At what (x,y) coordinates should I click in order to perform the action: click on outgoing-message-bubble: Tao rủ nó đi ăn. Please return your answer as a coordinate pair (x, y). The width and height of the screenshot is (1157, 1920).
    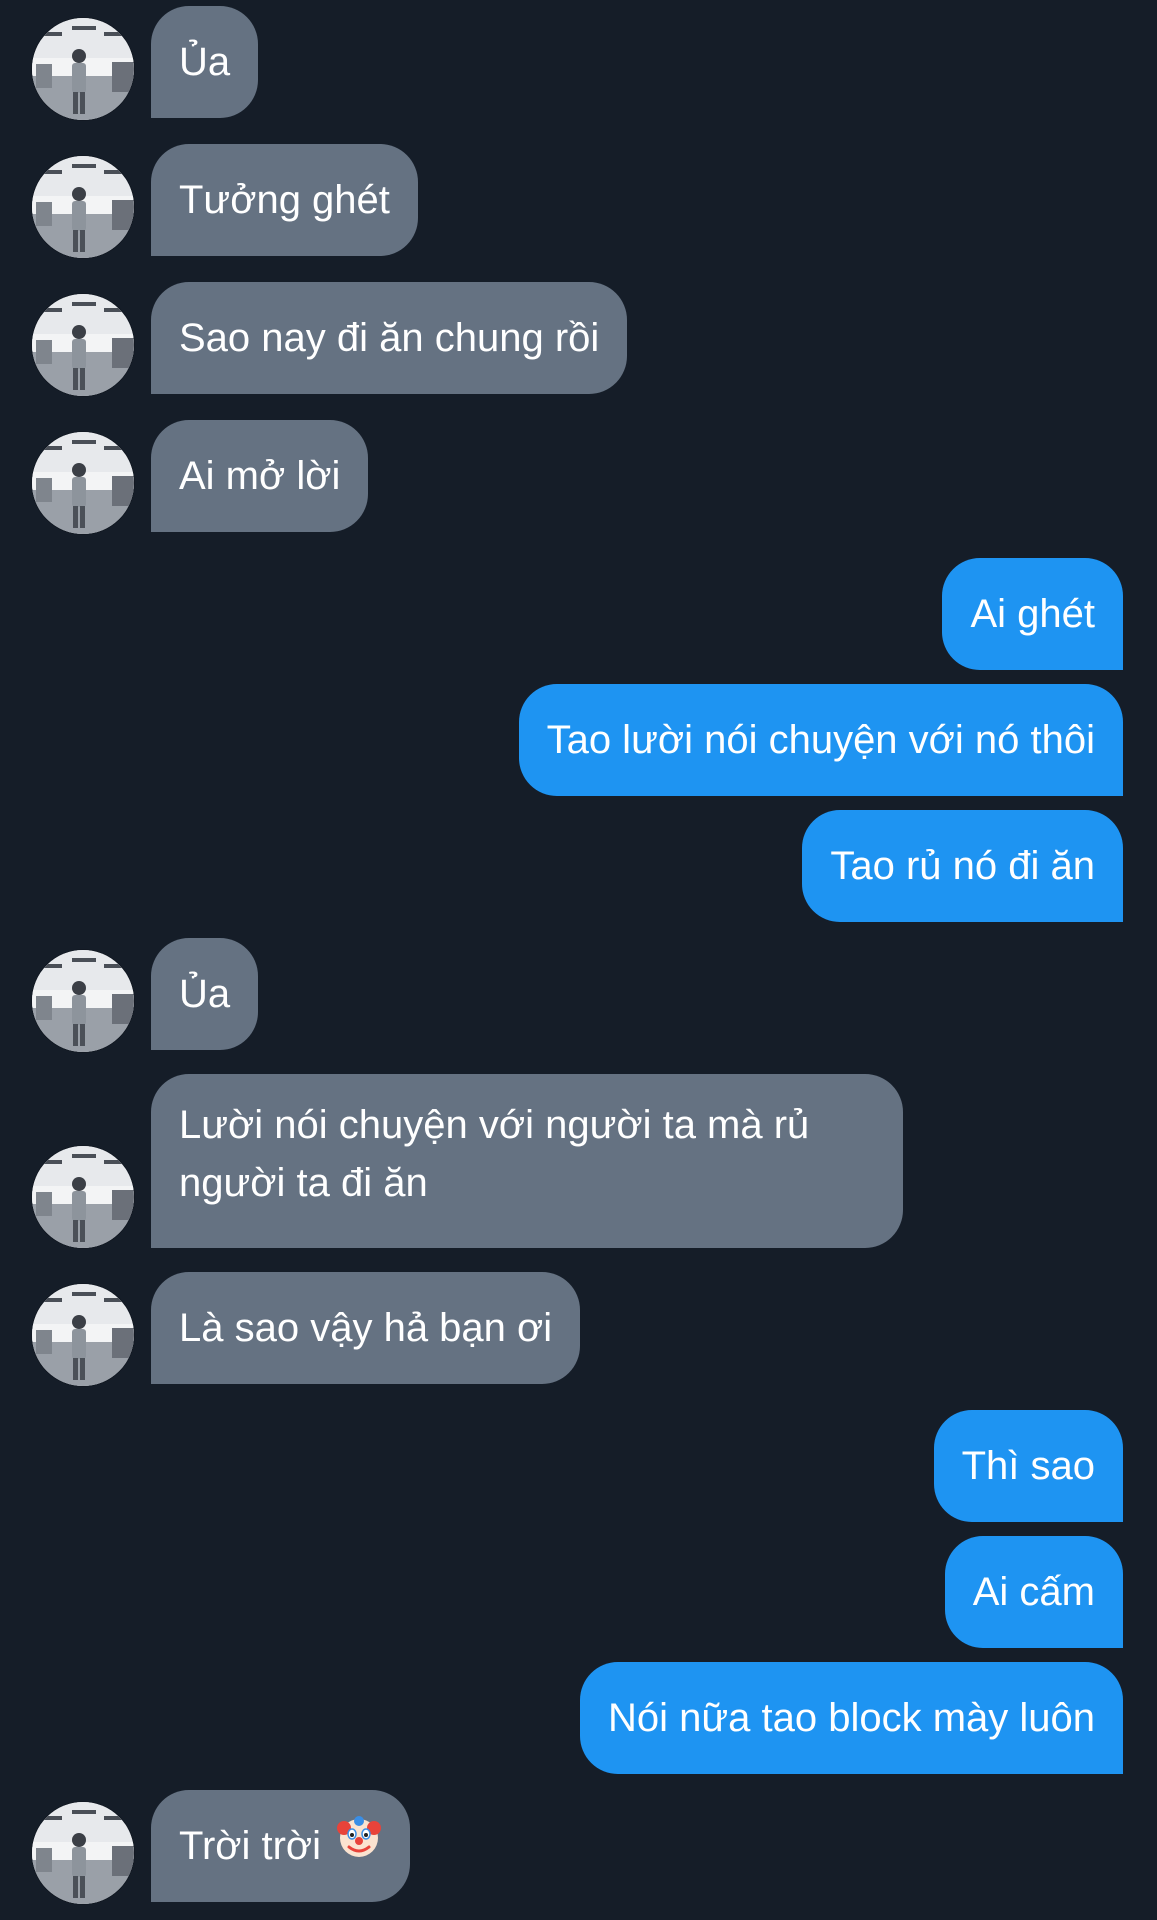
    Looking at the image, I should click on (962, 866).